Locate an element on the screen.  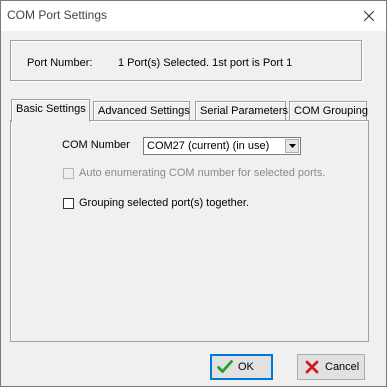
cancel-button: Cancel is located at coordinates (331, 367).